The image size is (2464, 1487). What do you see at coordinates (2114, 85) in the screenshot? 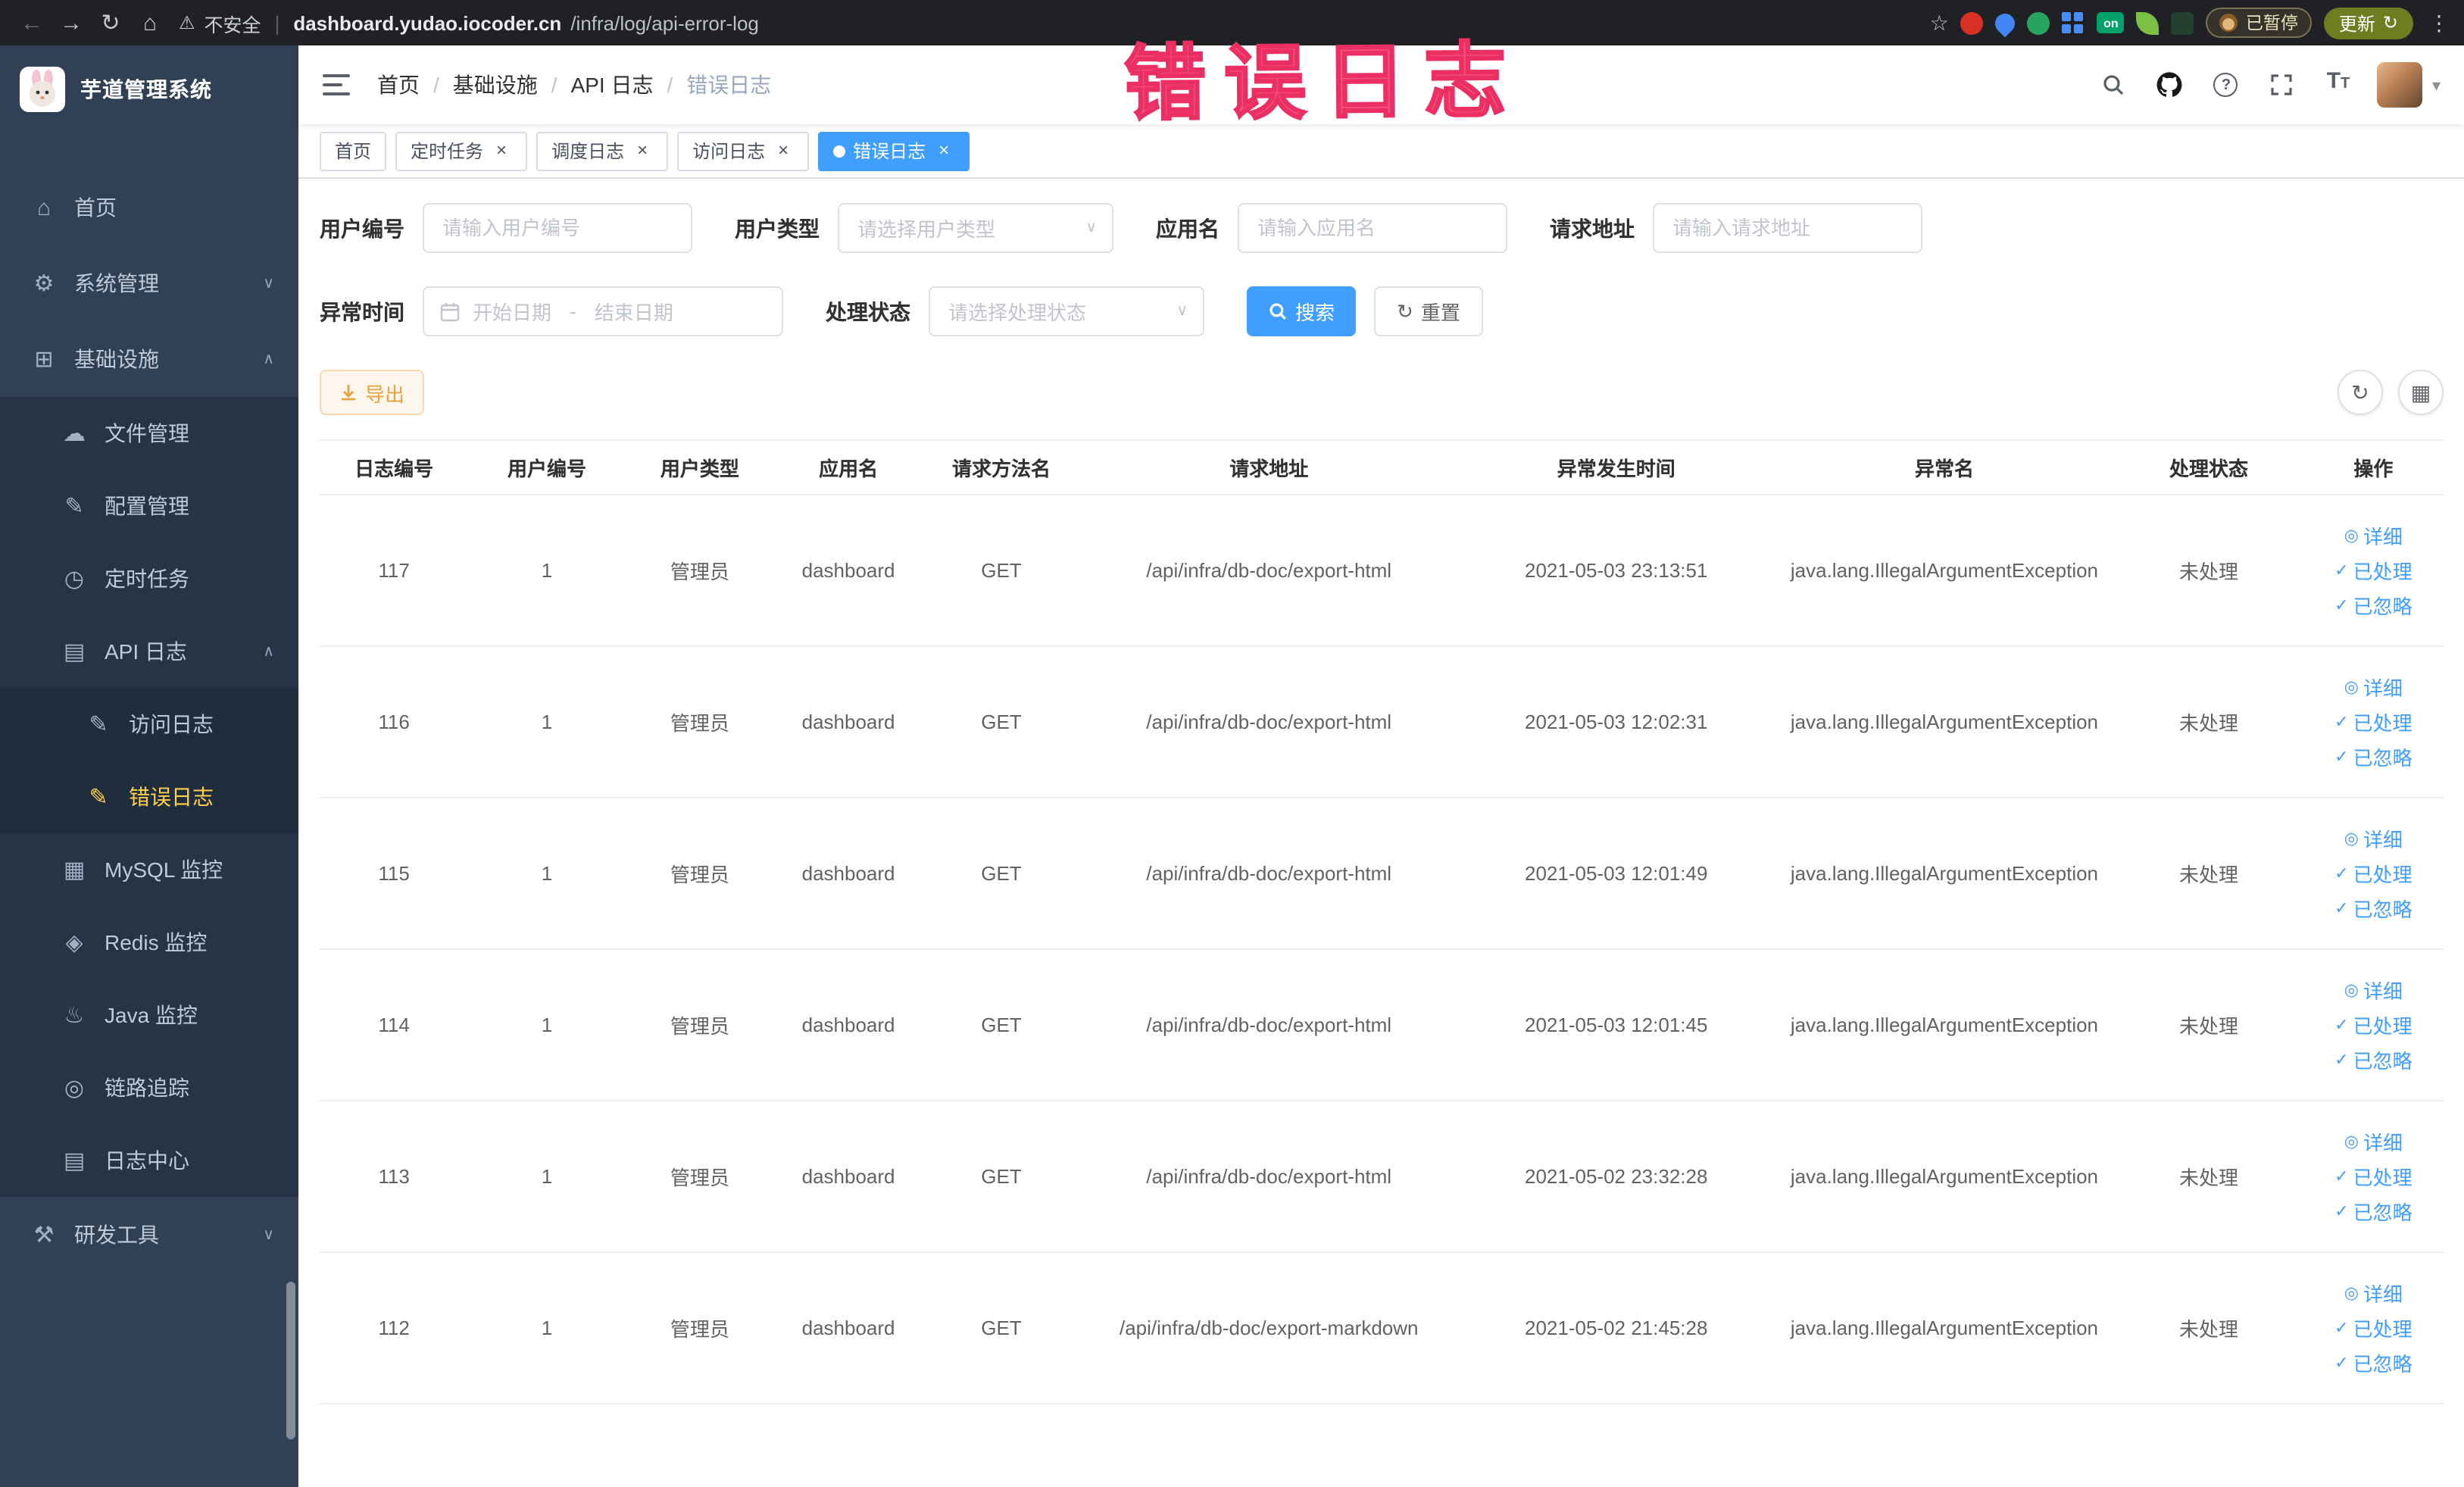
I see `search-icon` at bounding box center [2114, 85].